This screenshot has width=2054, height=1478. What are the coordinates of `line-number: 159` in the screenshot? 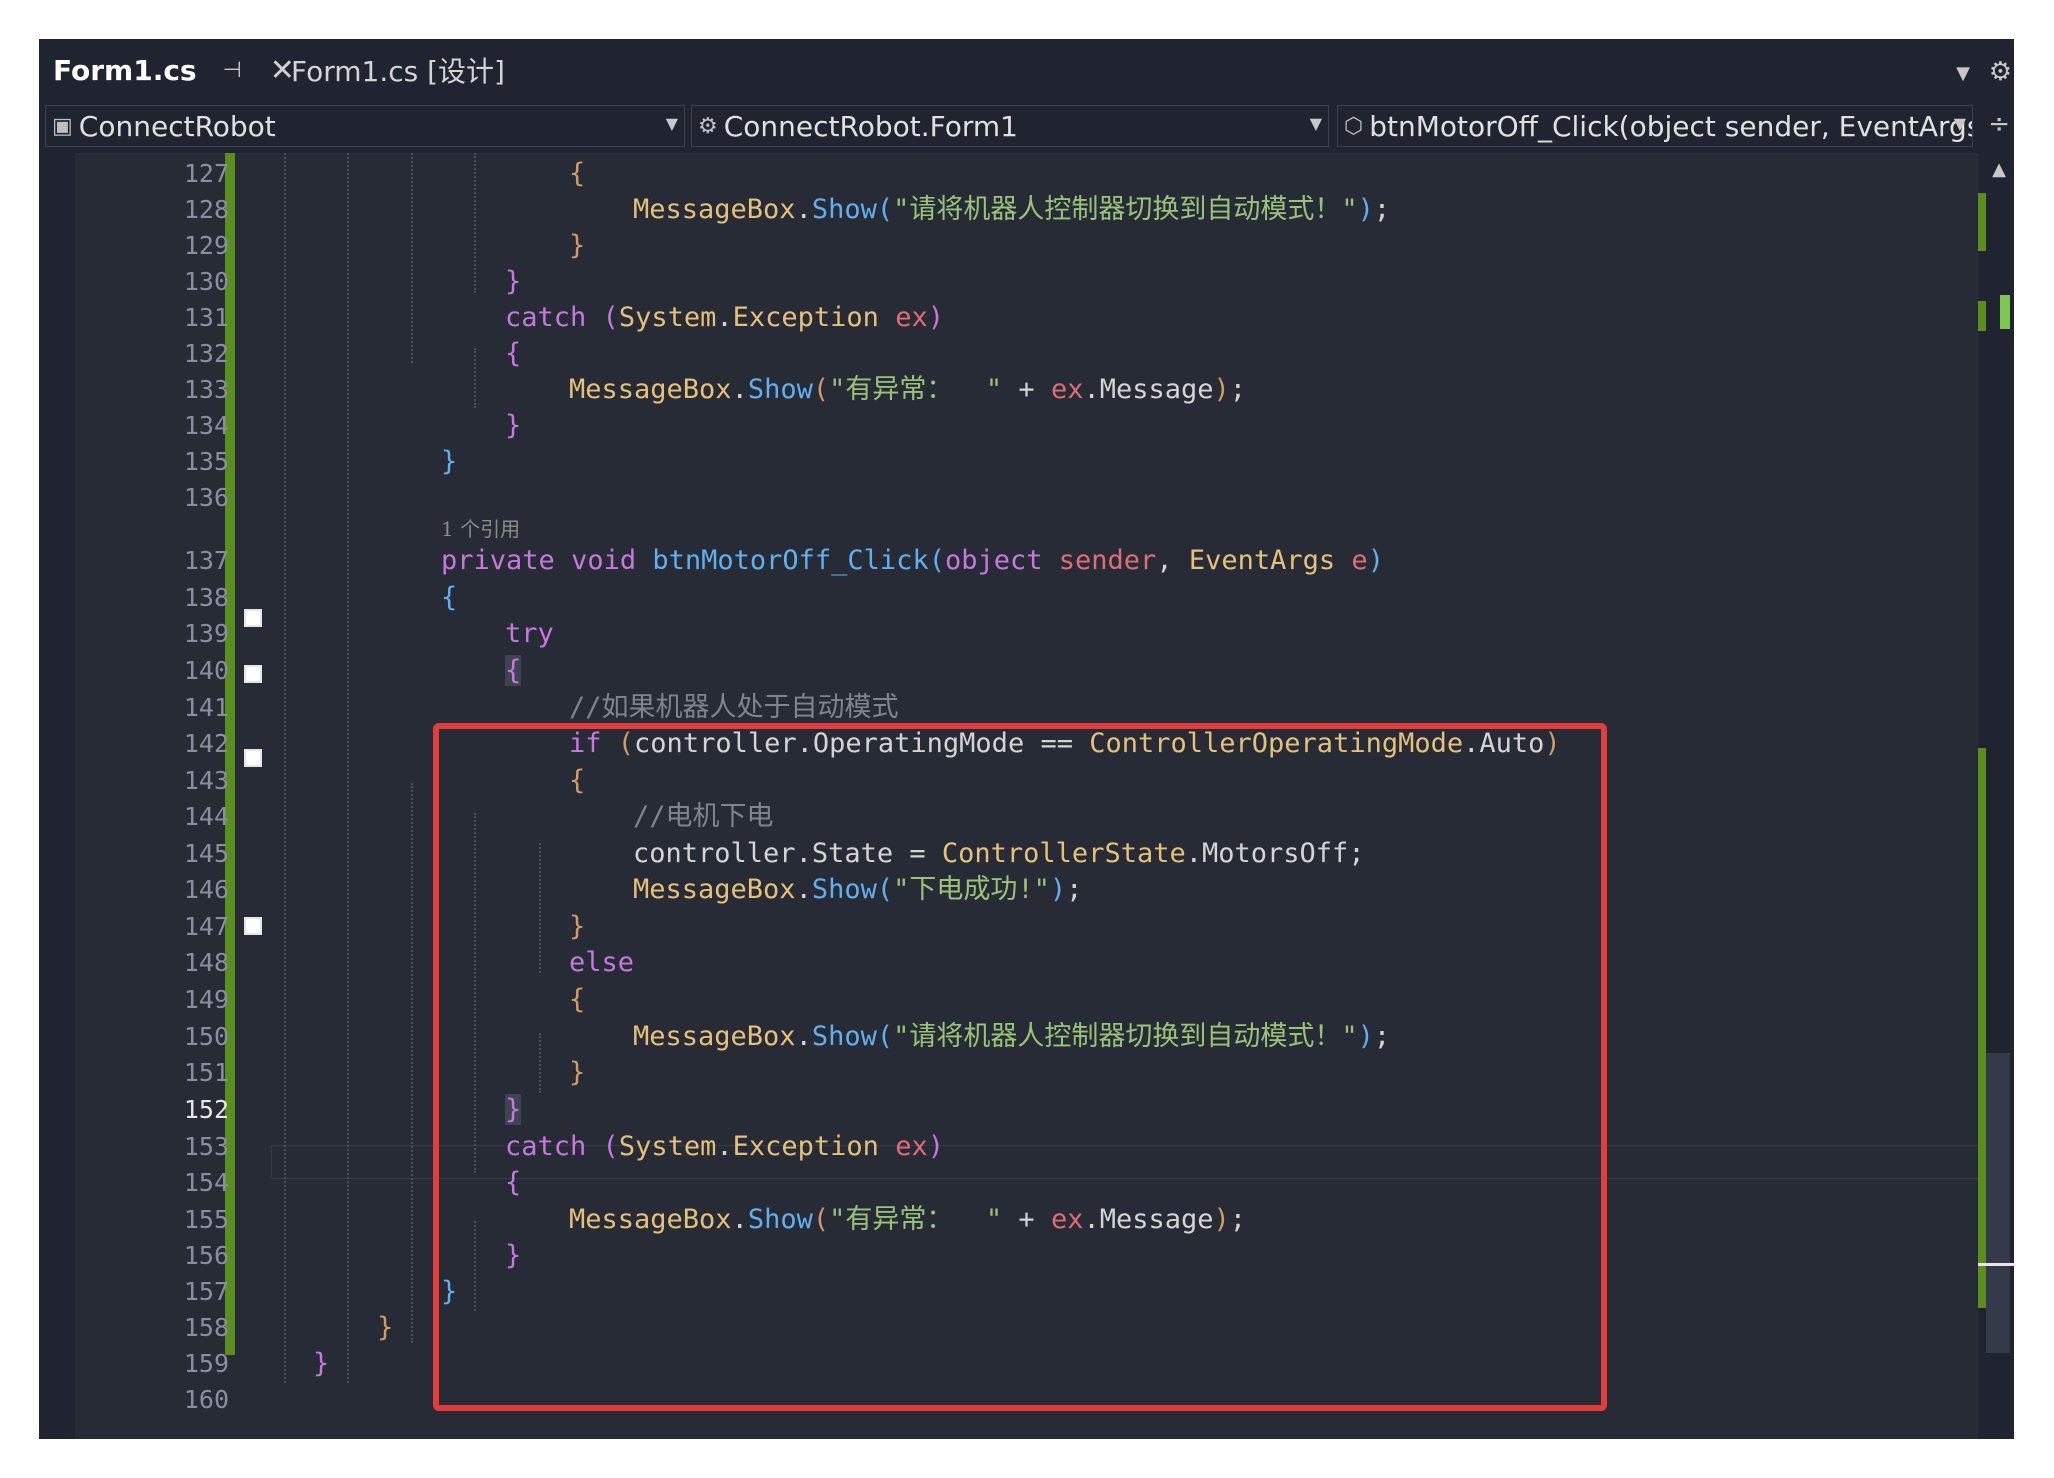 It's located at (206, 1363).